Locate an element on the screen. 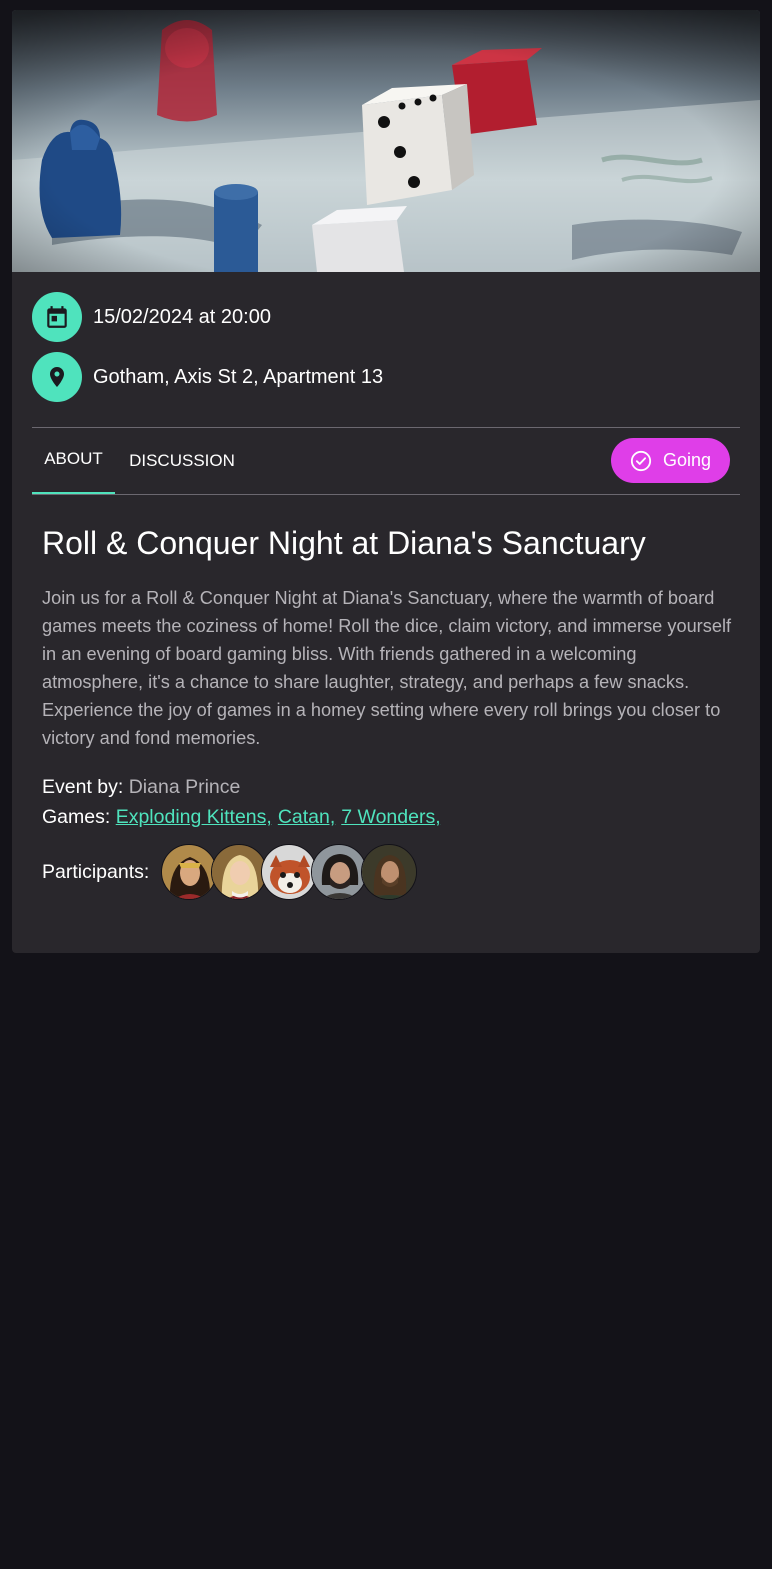 Image resolution: width=772 pixels, height=1569 pixels. going-button: Going is located at coordinates (670, 460).